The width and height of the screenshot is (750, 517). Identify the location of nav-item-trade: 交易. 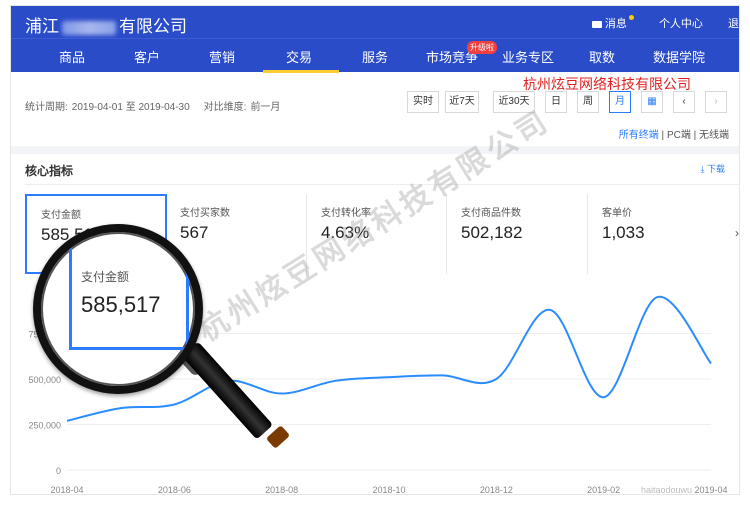
(299, 56).